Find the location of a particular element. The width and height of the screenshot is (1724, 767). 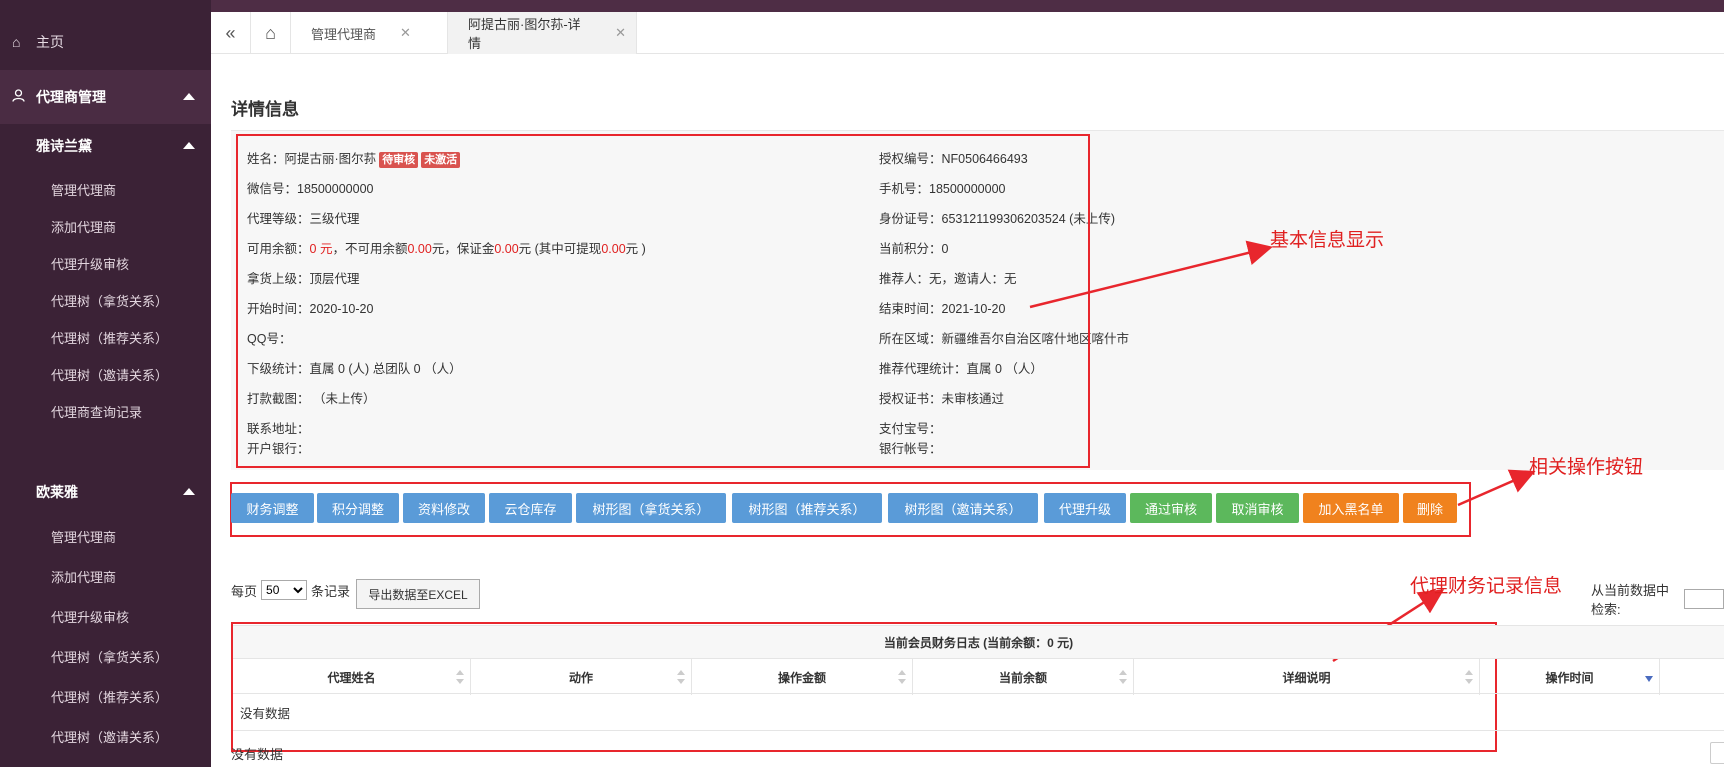

annotation-finance-records: 代理财务记录信息 is located at coordinates (1486, 586).